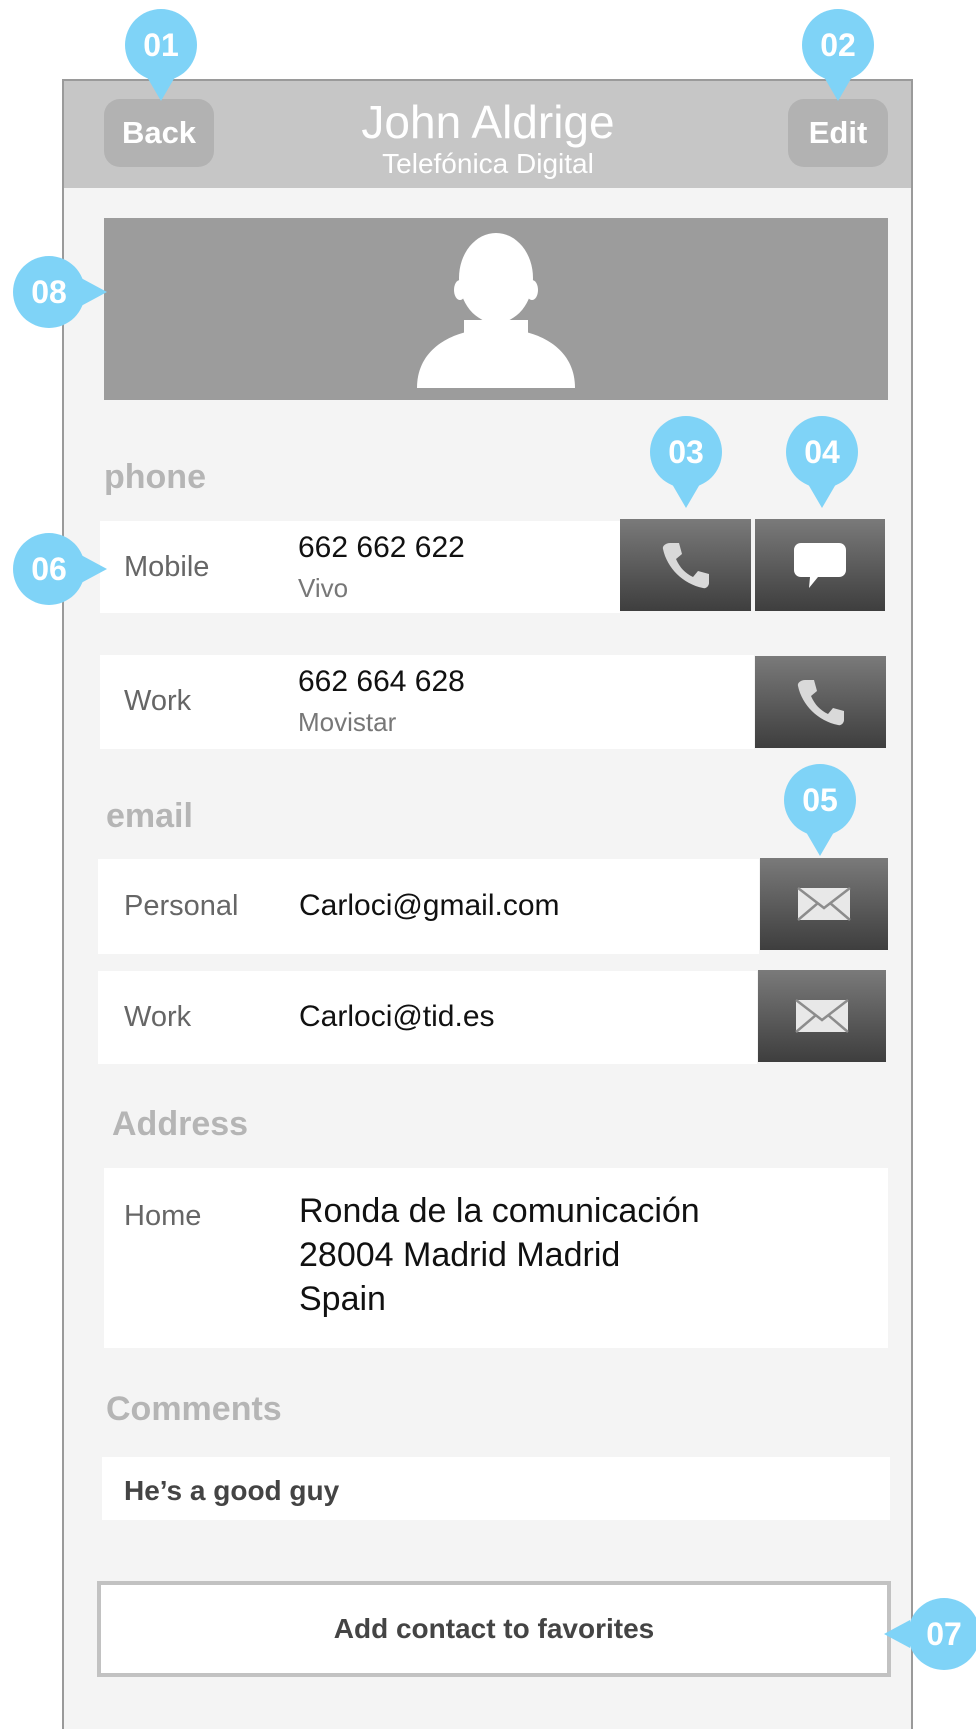 Image resolution: width=976 pixels, height=1729 pixels. What do you see at coordinates (149, 816) in the screenshot?
I see `email-section-heading: email` at bounding box center [149, 816].